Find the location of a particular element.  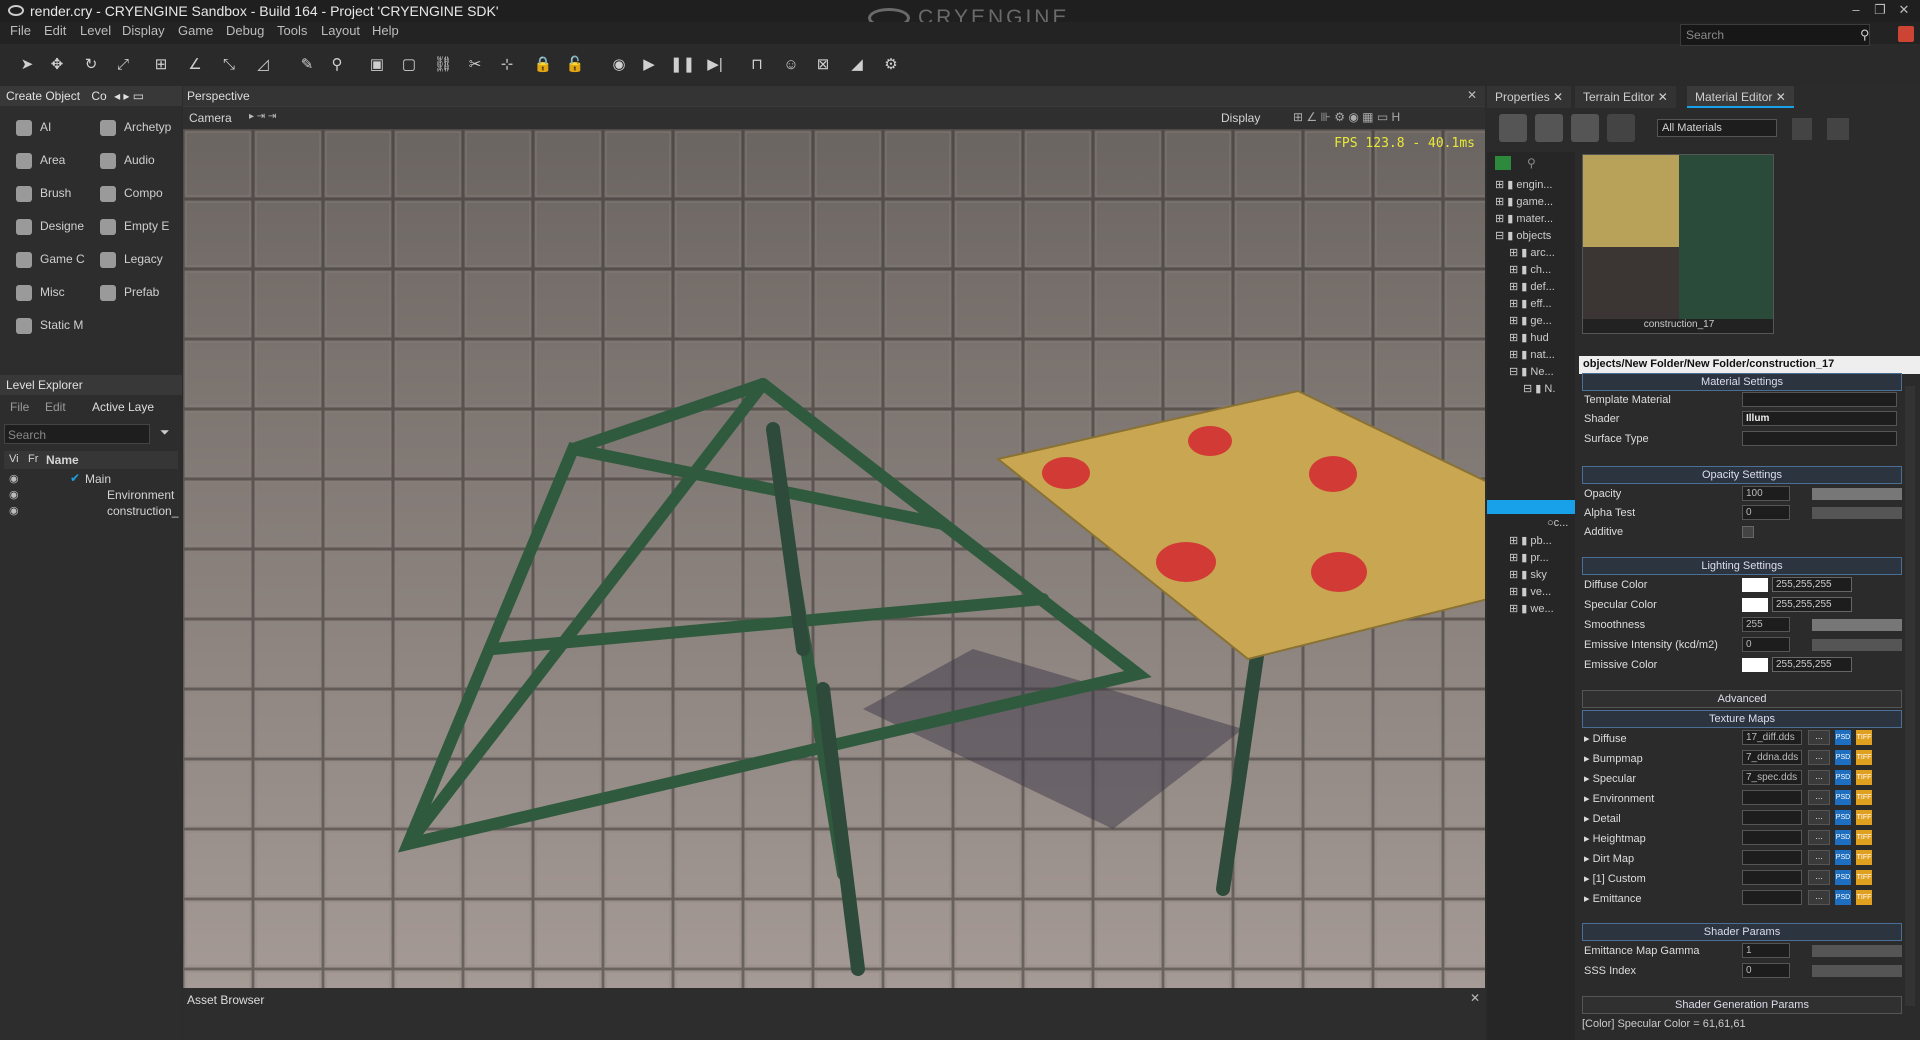

tab-create-object: Create Object is located at coordinates (43, 96).